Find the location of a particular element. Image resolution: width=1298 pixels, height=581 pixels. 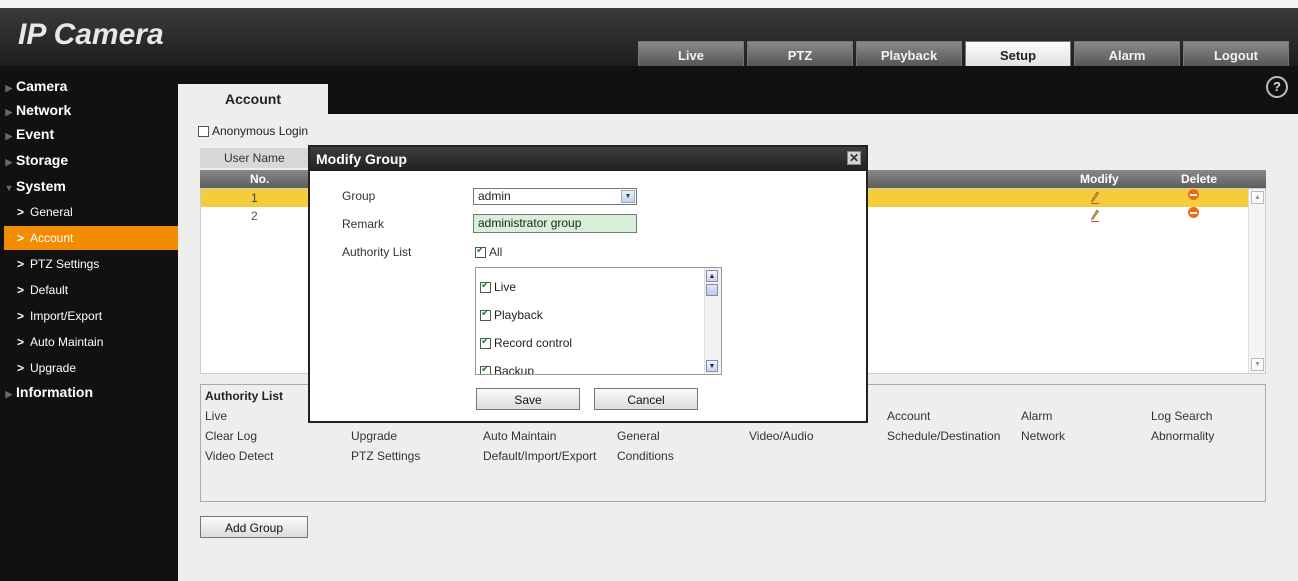

listbox-scrollbar: ▲ ▼ is located at coordinates (712, 321).